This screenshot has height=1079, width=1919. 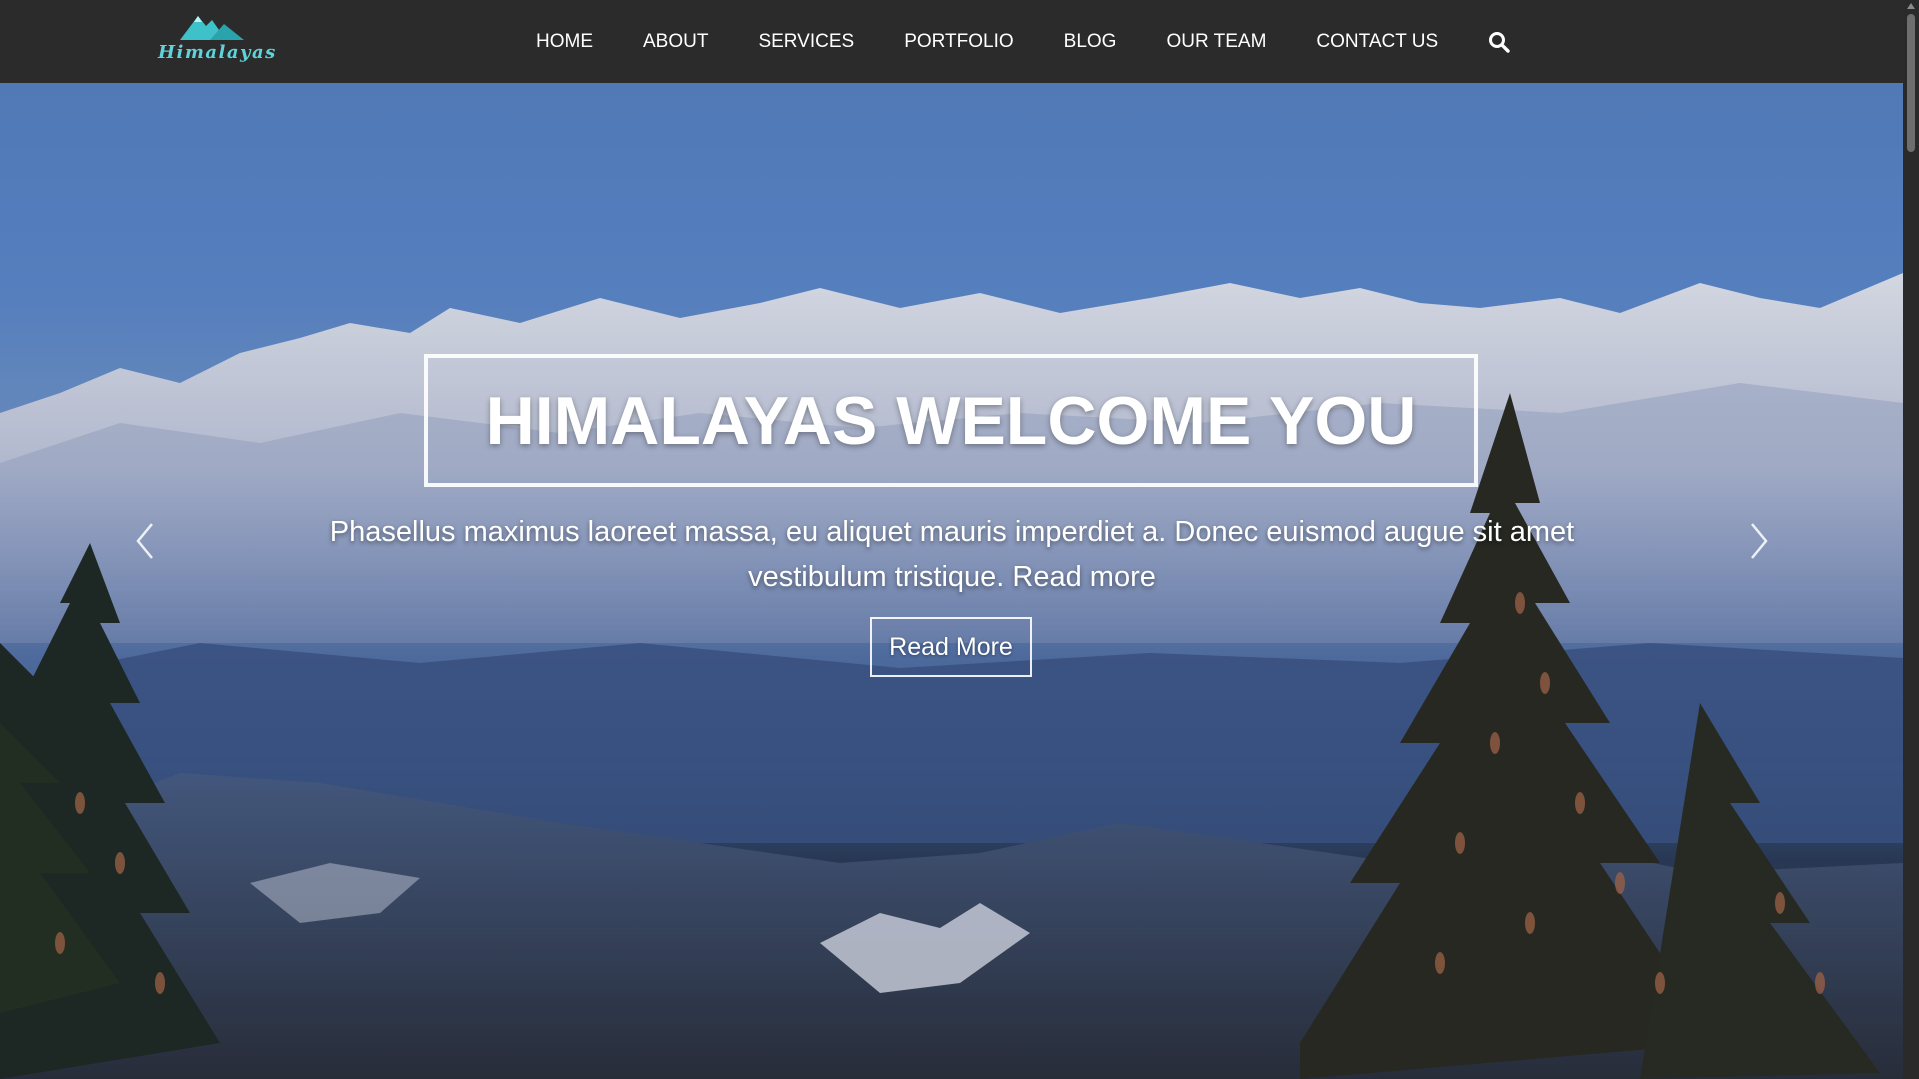 I want to click on hero-title: HIMALAYAS WELCOME YOU, so click(x=951, y=420).